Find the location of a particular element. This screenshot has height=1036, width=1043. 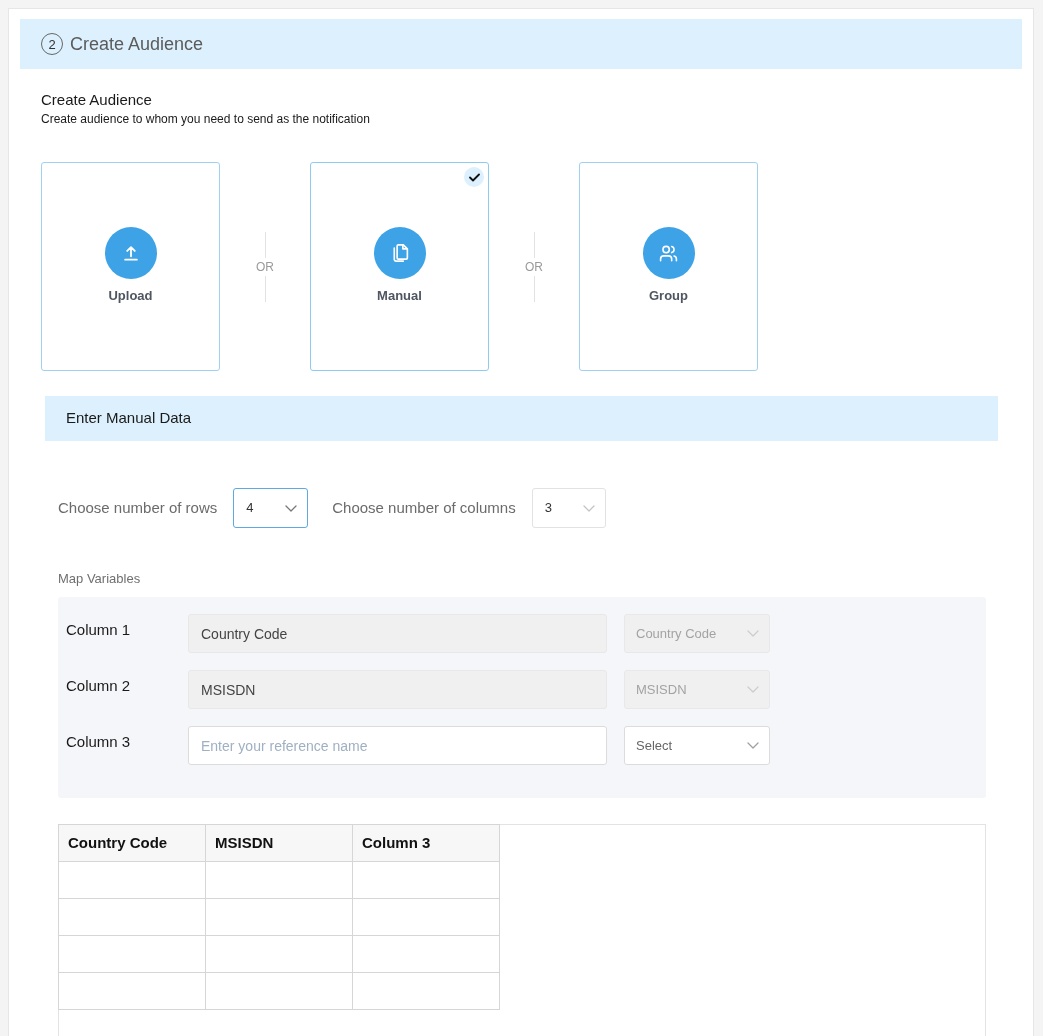

check-icon is located at coordinates (474, 177).